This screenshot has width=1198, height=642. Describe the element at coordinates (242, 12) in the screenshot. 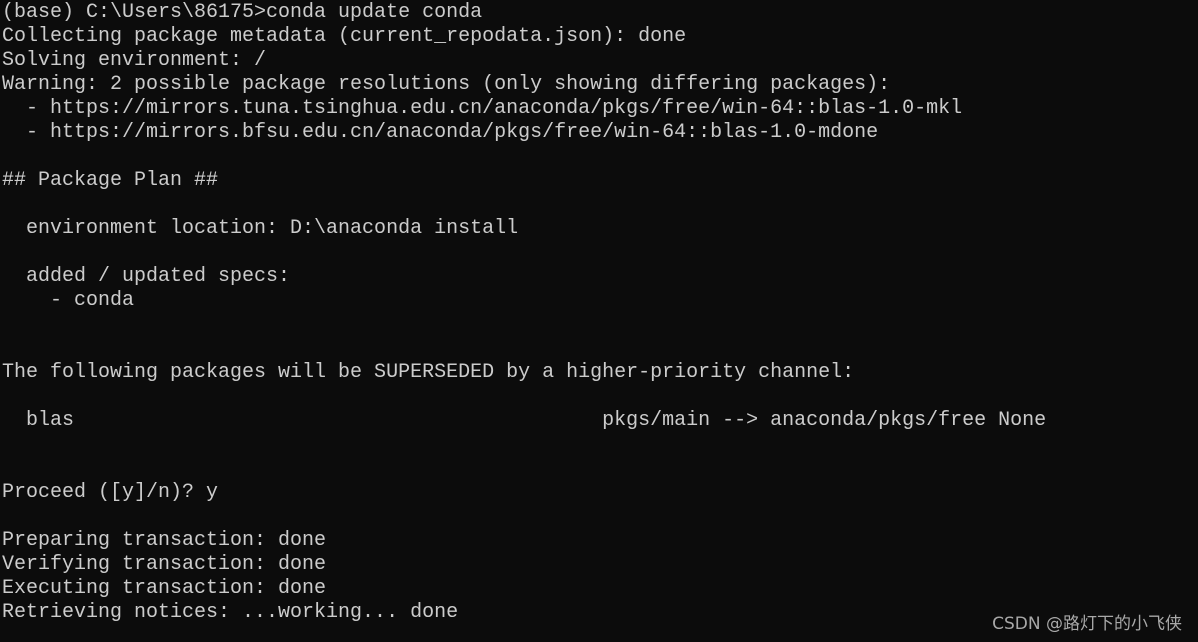

I see `terminal-line: (base) C:\Users\86175>conda update conda` at that location.